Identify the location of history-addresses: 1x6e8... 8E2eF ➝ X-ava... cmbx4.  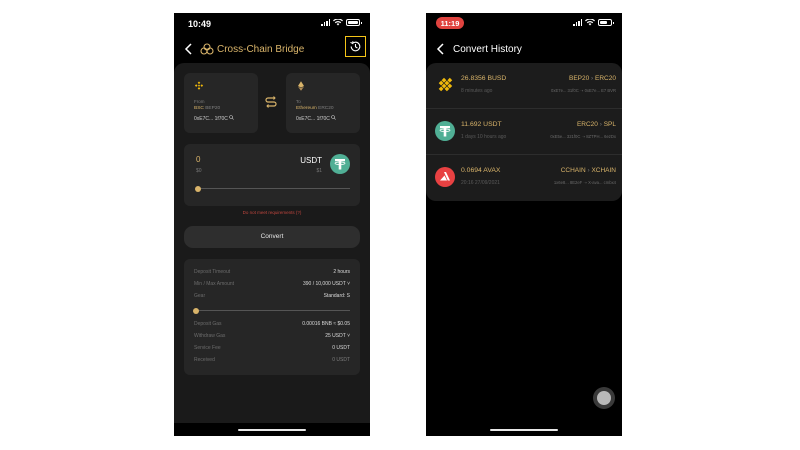
(584, 182).